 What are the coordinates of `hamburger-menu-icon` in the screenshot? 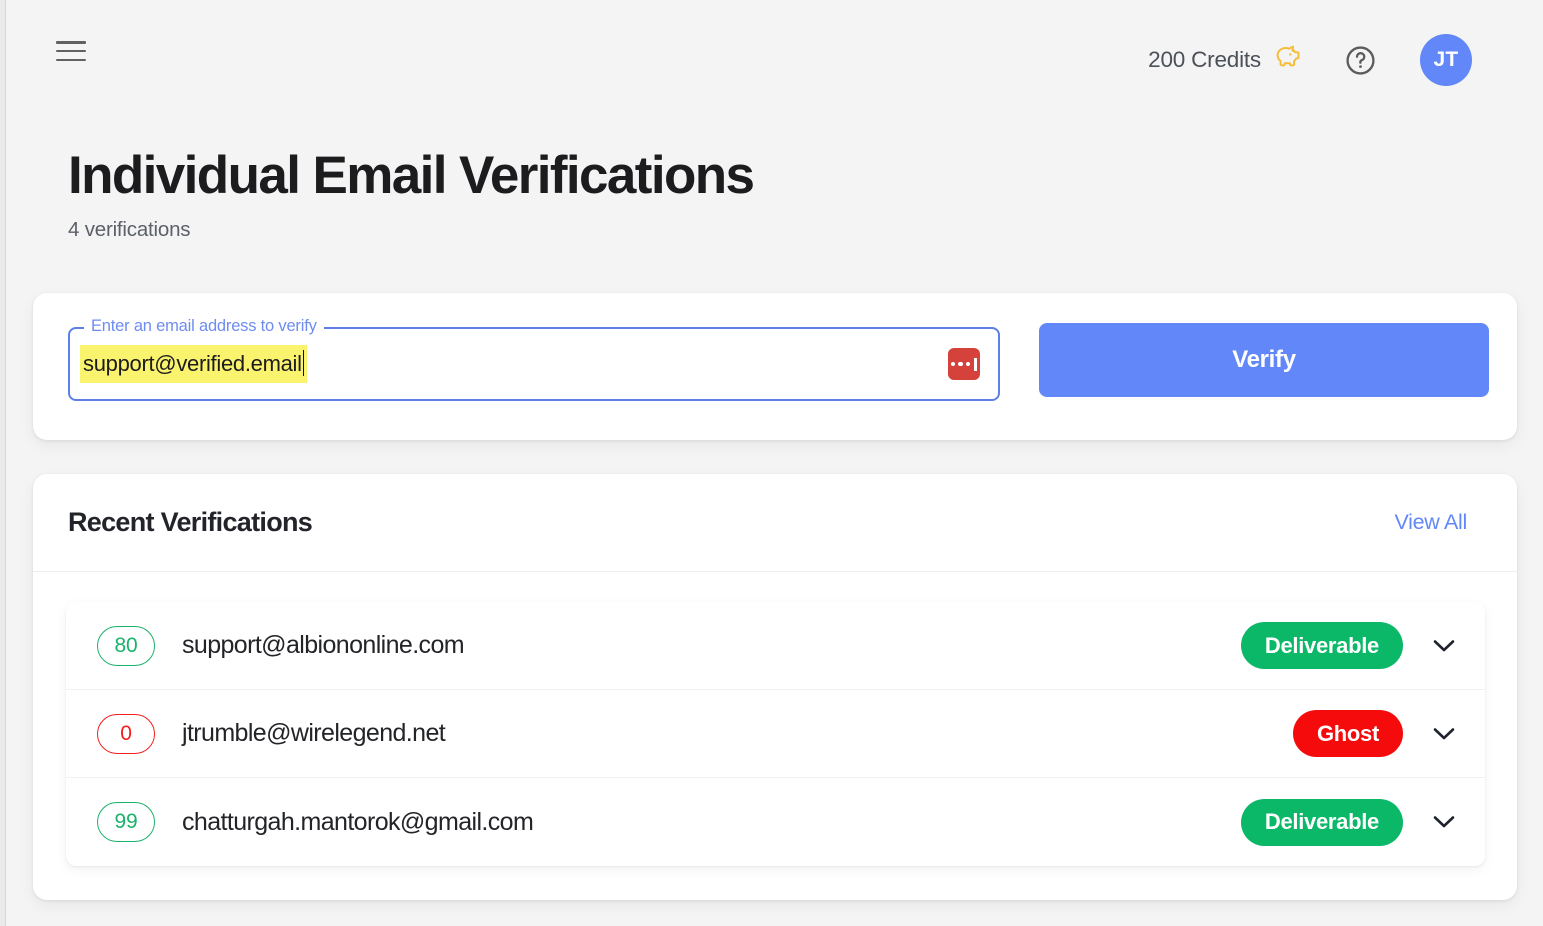 It's located at (72, 51).